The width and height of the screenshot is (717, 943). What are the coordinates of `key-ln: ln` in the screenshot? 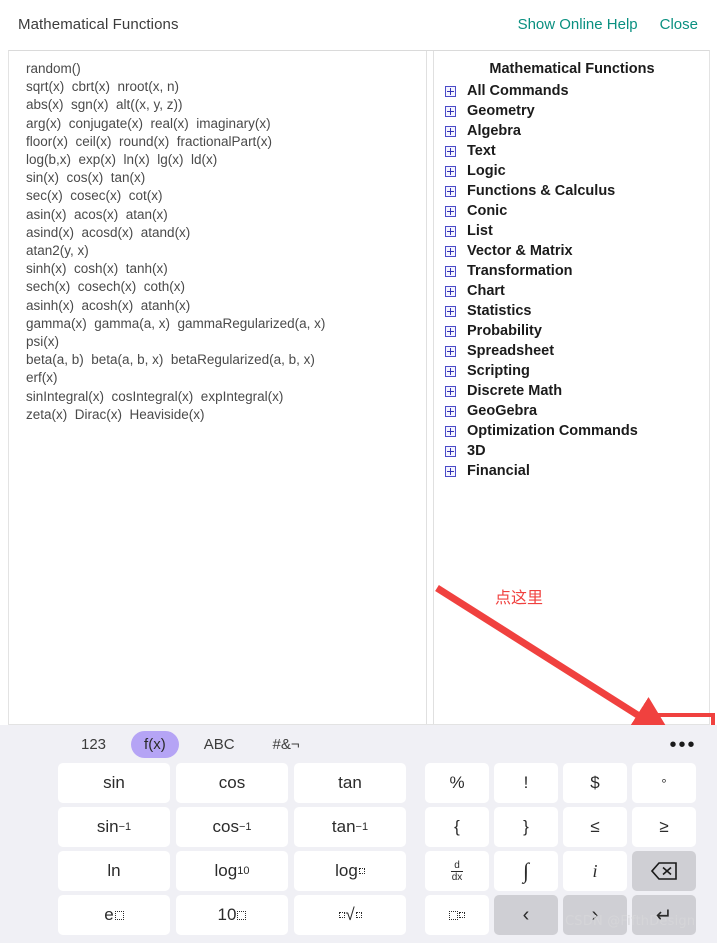 It's located at (114, 871).